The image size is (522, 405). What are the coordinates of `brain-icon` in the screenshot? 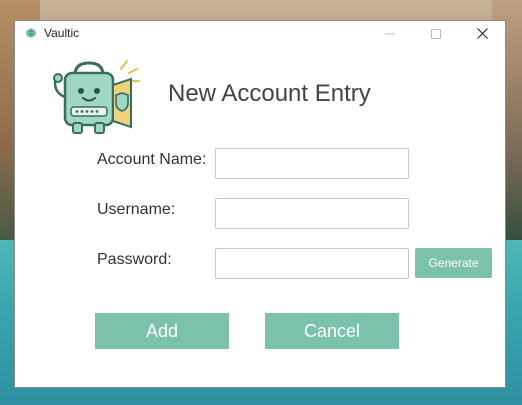 It's located at (31, 33).